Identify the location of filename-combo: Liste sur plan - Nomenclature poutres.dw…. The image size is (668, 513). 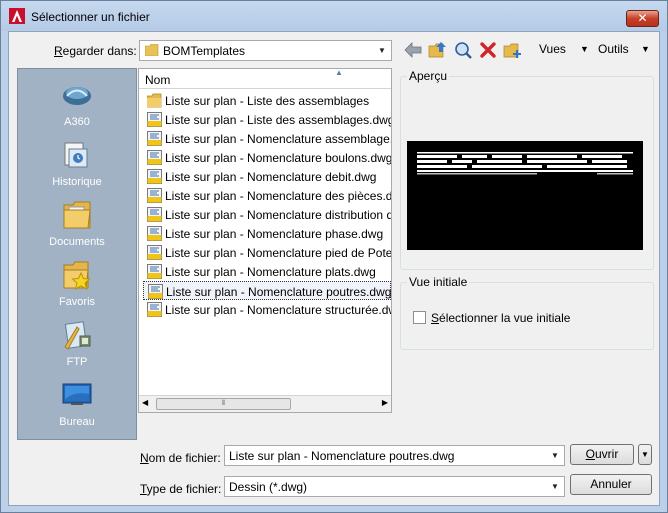
(394, 455).